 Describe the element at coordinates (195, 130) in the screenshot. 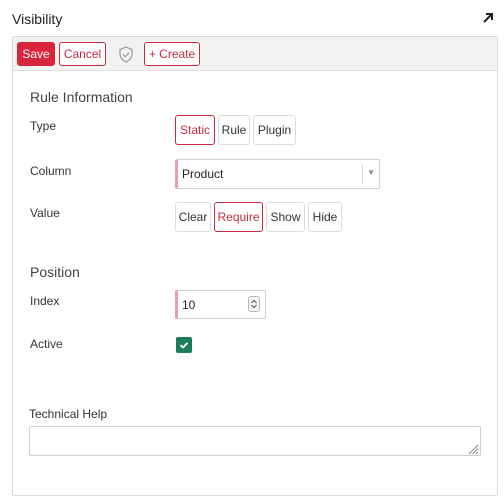

I see `type-option-static: Static` at that location.